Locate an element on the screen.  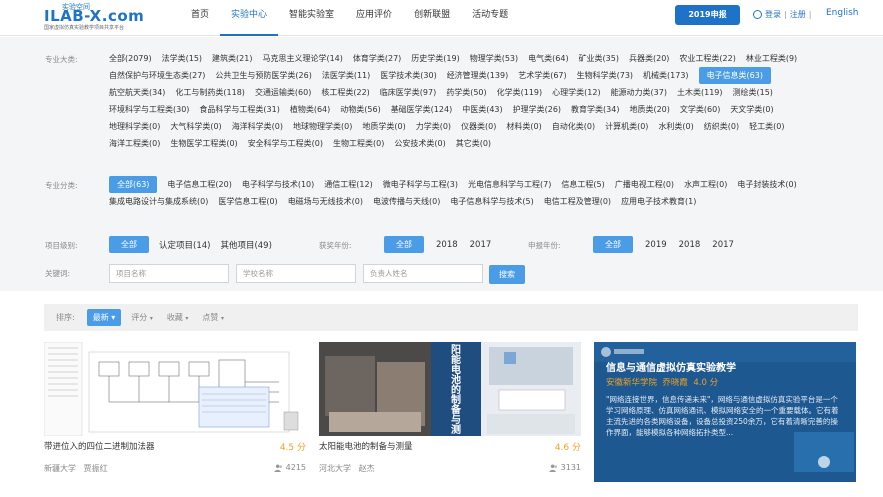
category-tag: 电子信息科学与技术(5) is located at coordinates (491, 201).